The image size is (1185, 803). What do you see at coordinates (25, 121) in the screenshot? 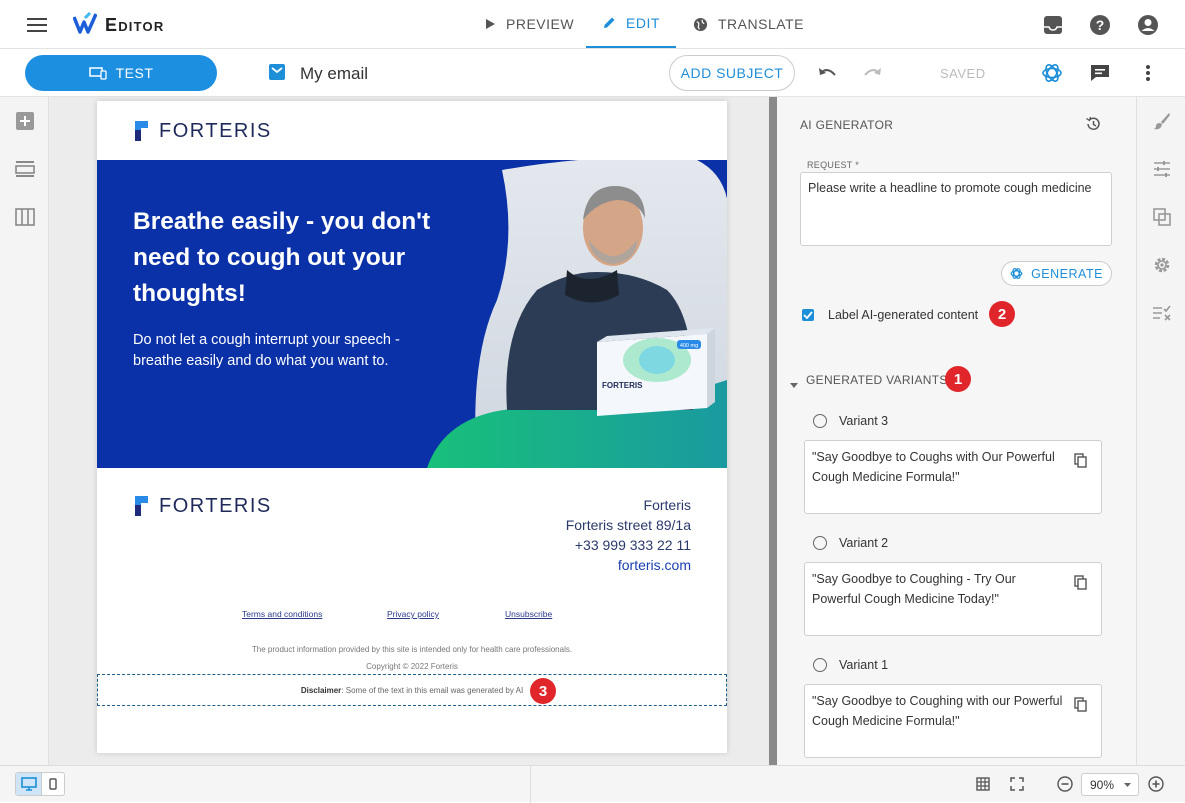
I see `add-block-icon` at bounding box center [25, 121].